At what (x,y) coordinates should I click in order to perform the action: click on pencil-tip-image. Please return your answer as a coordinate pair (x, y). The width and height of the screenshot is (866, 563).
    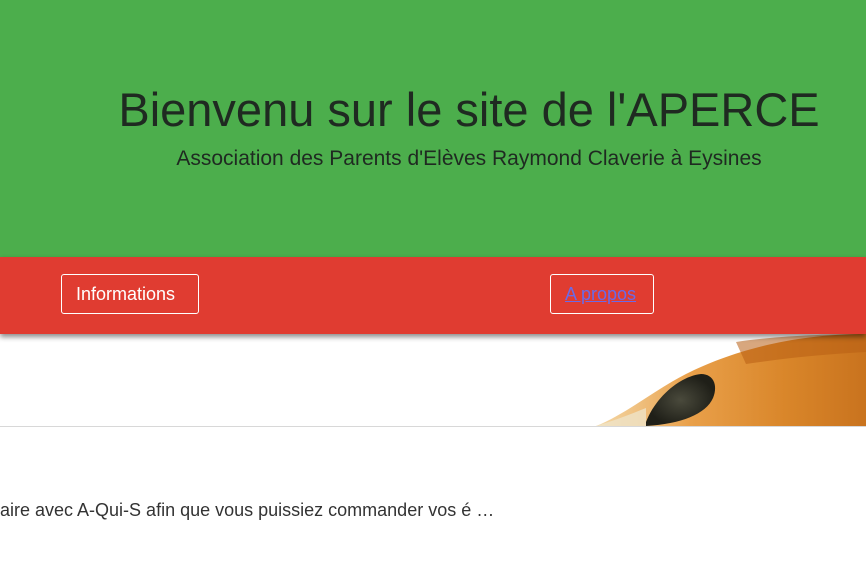
    Looking at the image, I should click on (731, 380).